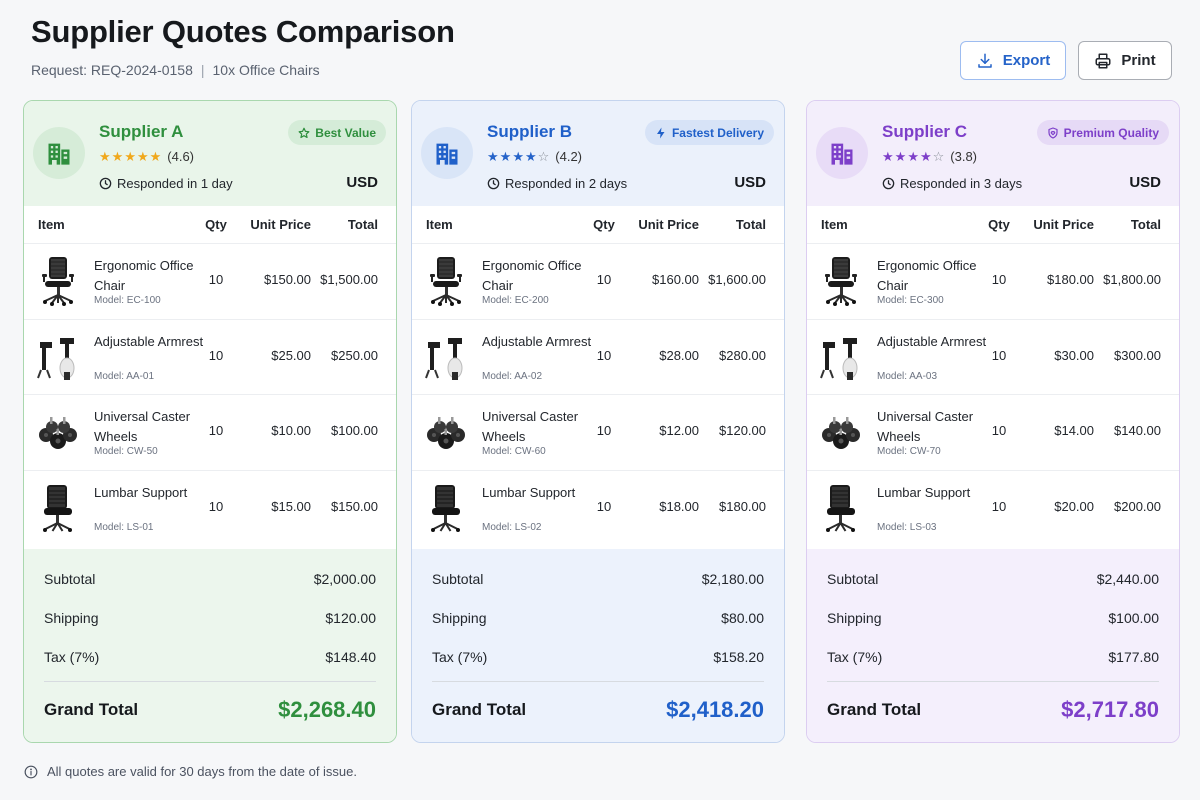  I want to click on item-model: Model: EC-100, so click(127, 300).